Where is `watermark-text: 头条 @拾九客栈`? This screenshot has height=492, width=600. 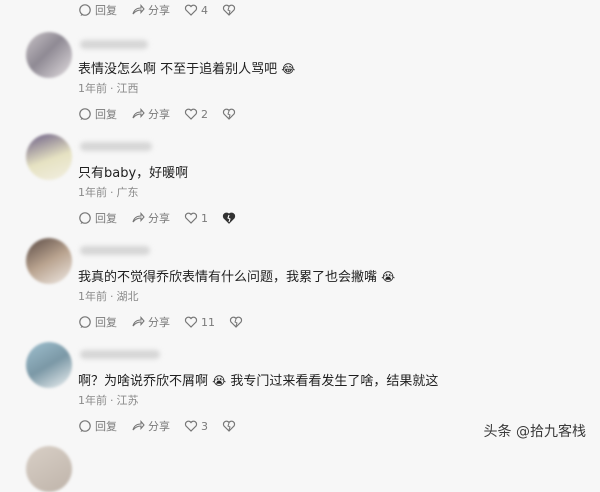 watermark-text: 头条 @拾九客栈 is located at coordinates (534, 432).